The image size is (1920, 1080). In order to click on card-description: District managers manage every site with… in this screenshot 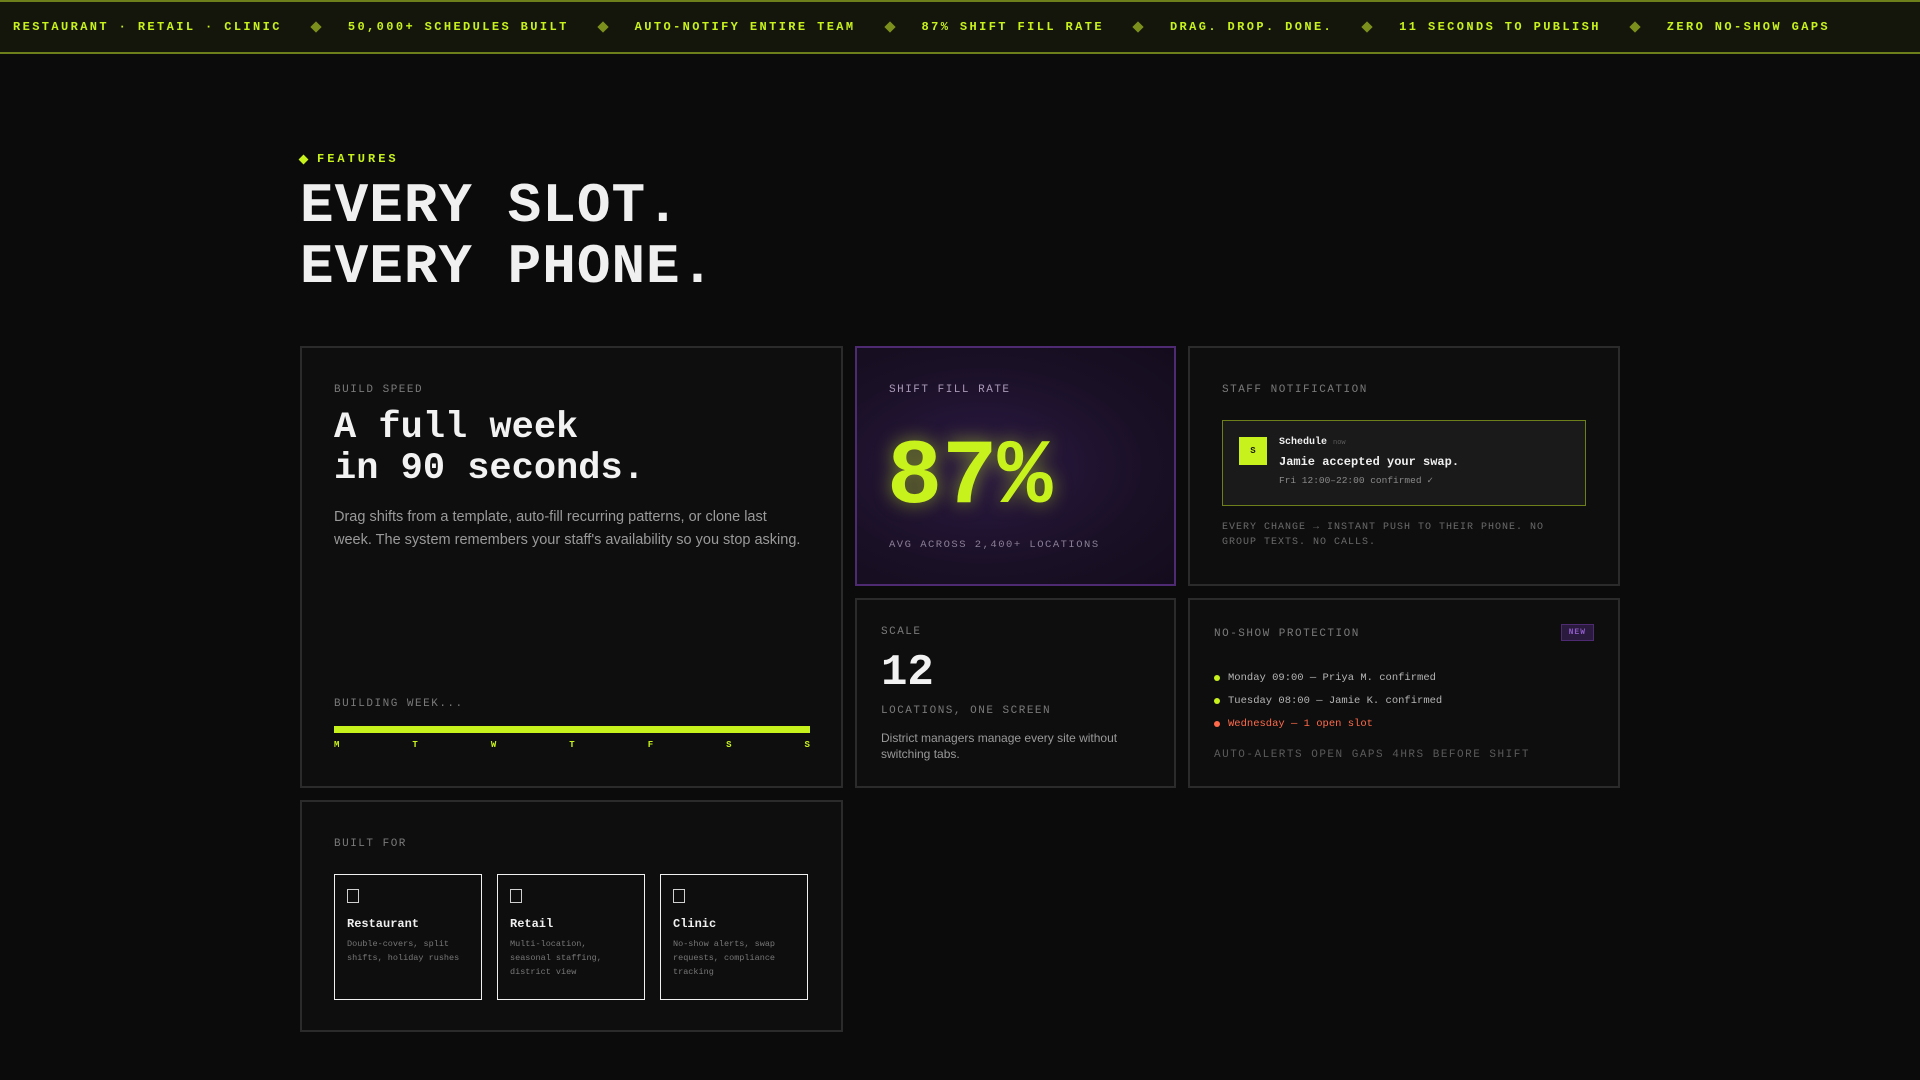, I will do `click(999, 746)`.